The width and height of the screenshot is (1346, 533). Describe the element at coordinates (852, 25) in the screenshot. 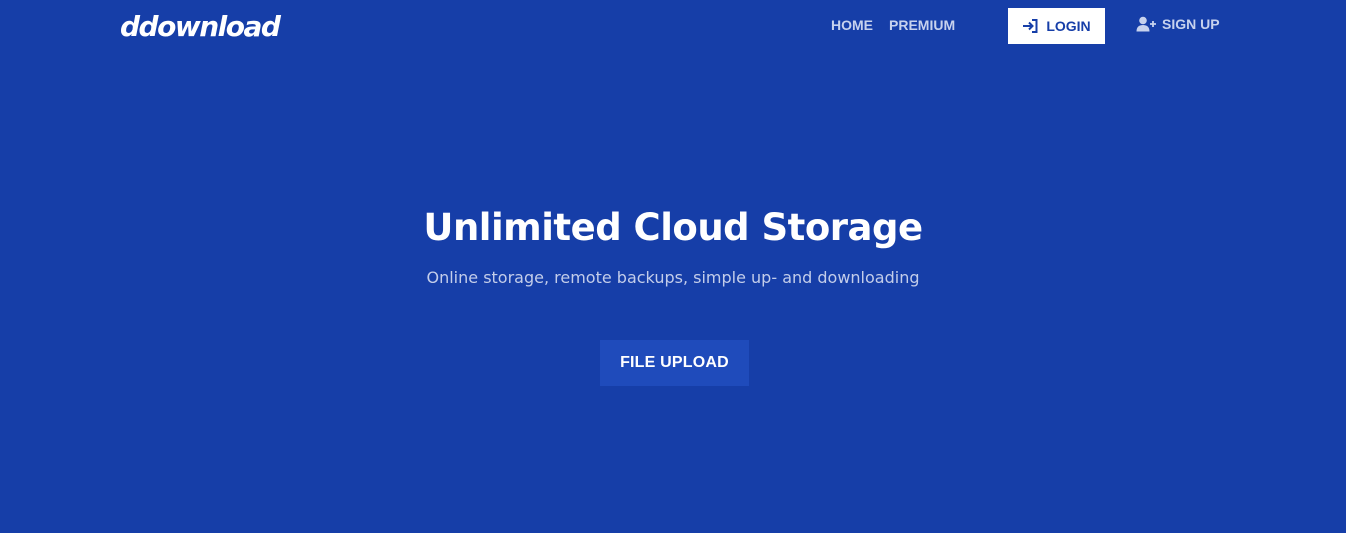

I see `nav-home-link: HOME` at that location.